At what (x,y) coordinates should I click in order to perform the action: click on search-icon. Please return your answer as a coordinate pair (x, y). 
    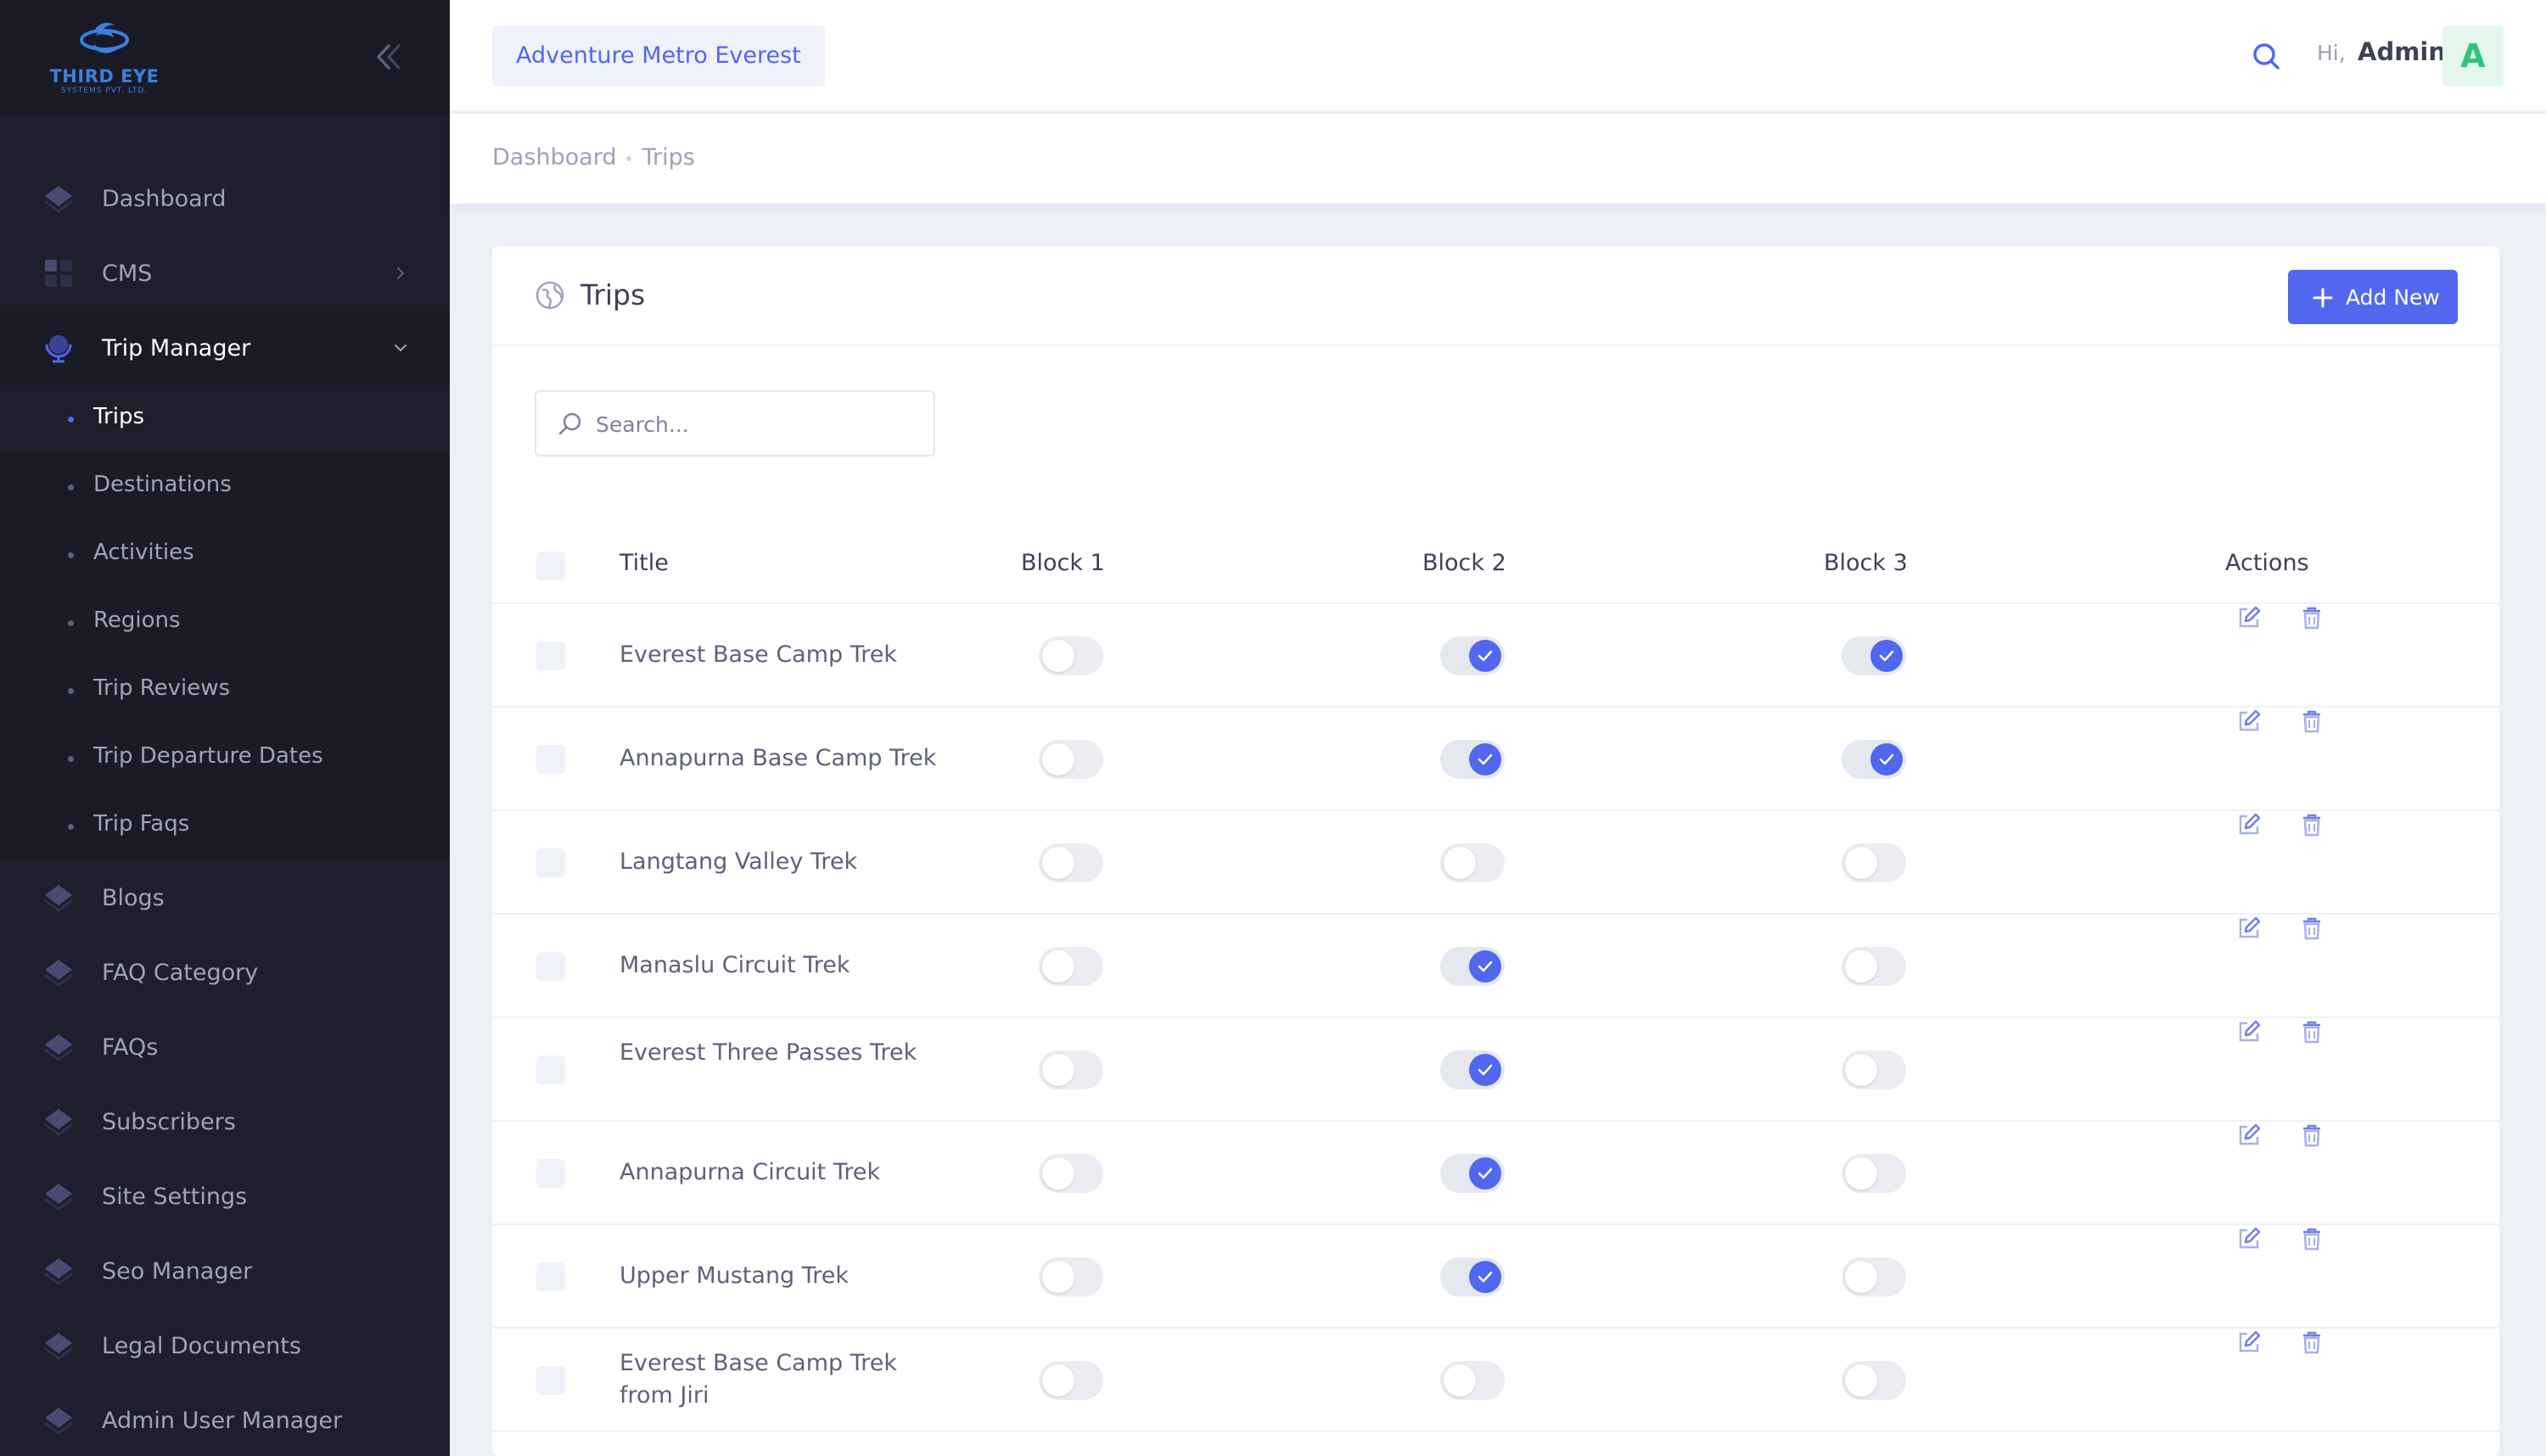
    Looking at the image, I should click on (2266, 56).